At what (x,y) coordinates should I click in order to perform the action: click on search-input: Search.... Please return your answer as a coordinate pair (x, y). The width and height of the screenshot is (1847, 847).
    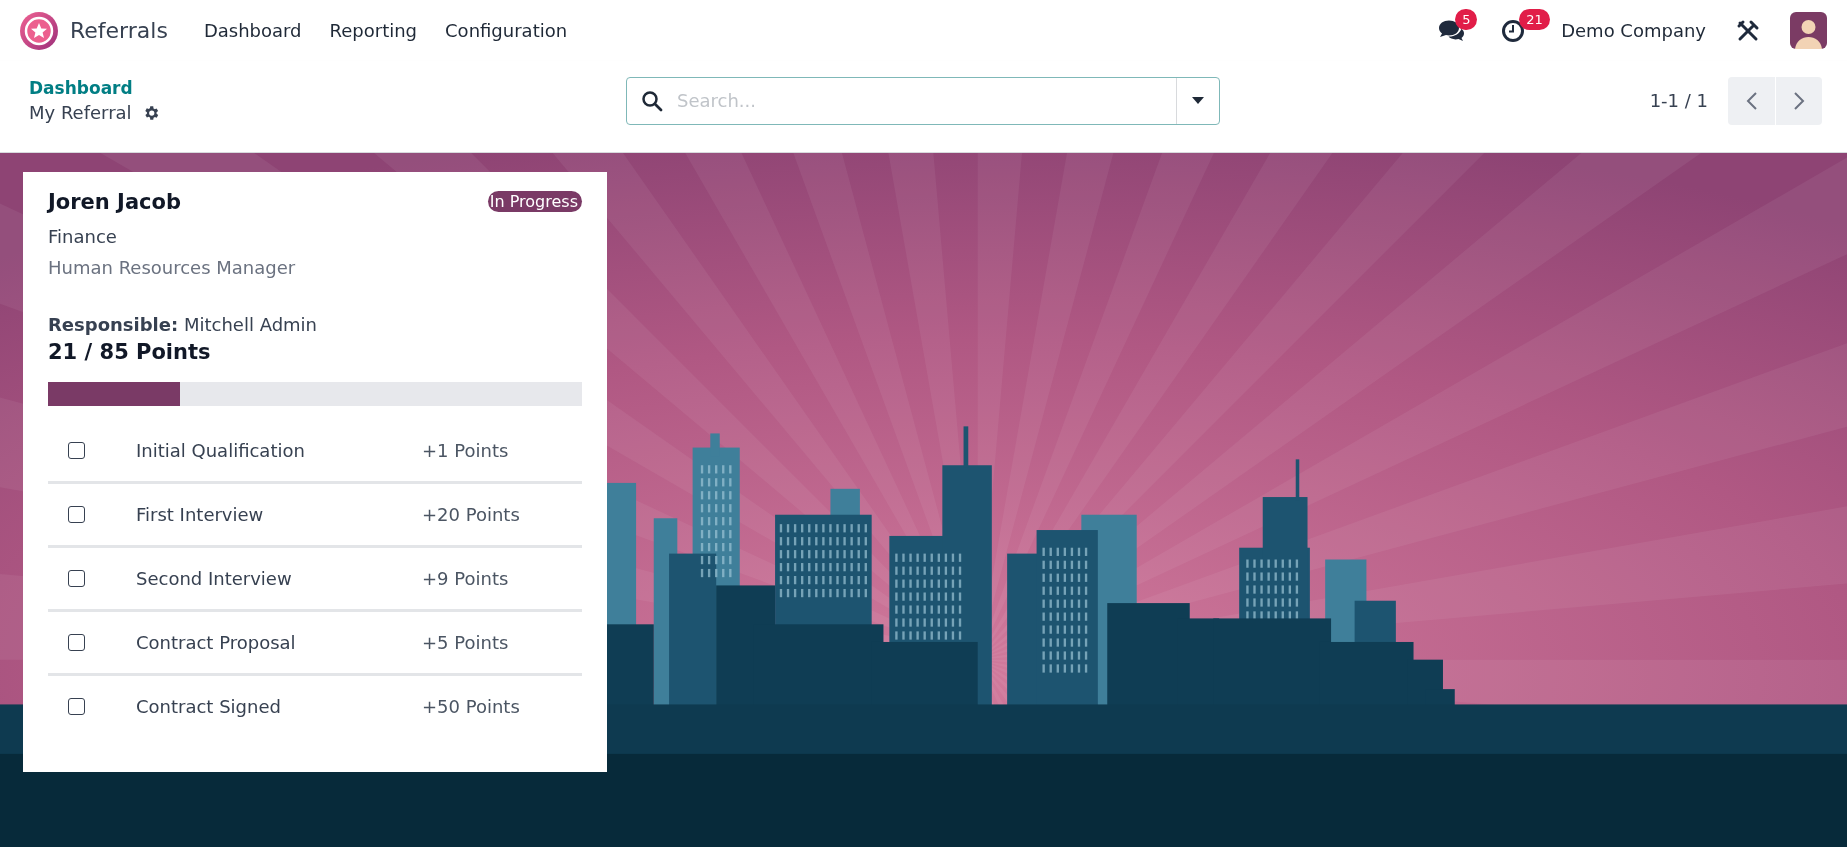
    Looking at the image, I should click on (925, 100).